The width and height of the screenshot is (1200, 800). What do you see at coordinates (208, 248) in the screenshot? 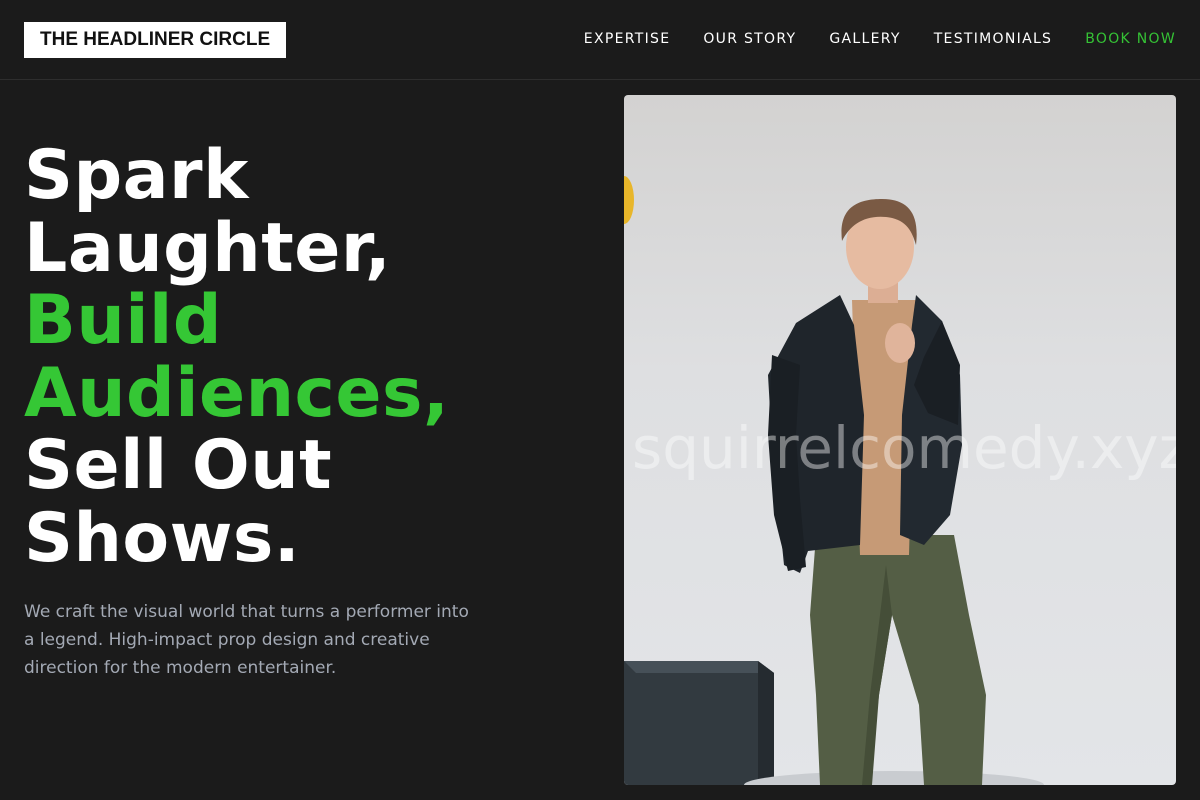
I see `hero-headline-line: Laughter,` at bounding box center [208, 248].